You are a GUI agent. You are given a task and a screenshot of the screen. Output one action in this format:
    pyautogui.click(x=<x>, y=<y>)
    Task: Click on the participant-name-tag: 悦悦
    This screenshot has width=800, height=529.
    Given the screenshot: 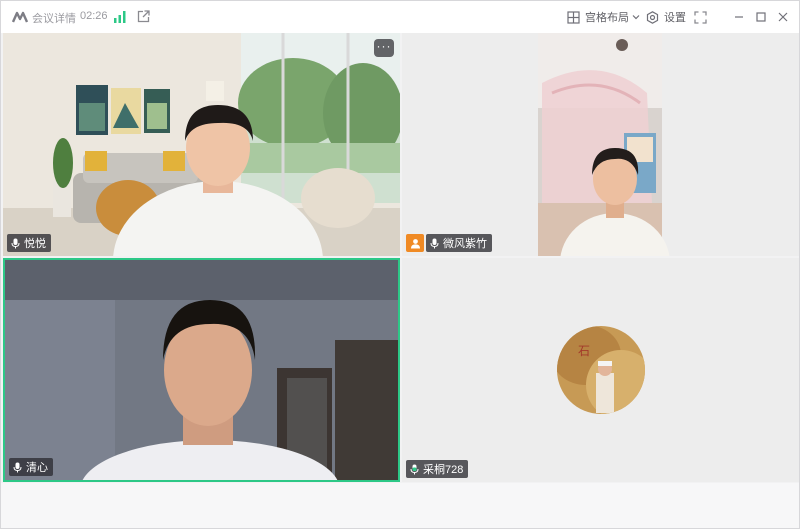 What is the action you would take?
    pyautogui.click(x=29, y=243)
    